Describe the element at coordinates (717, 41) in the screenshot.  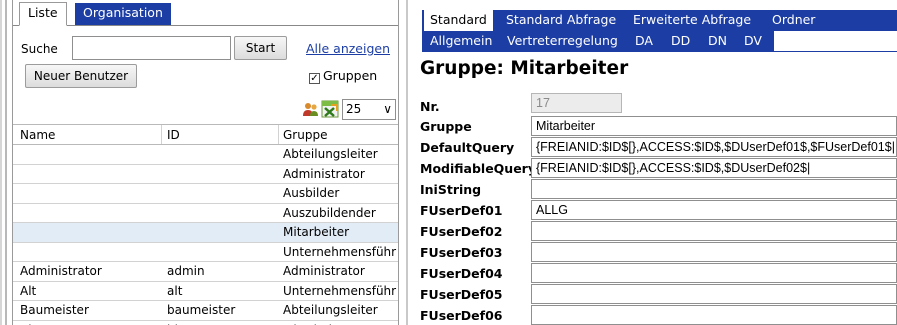
I see `tab-dn: DN` at that location.